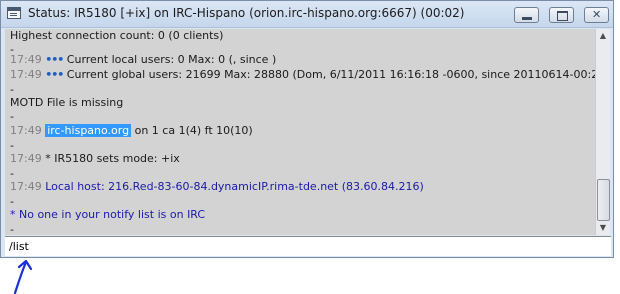 This screenshot has height=294, width=620. What do you see at coordinates (527, 18) in the screenshot?
I see `minimize-icon` at bounding box center [527, 18].